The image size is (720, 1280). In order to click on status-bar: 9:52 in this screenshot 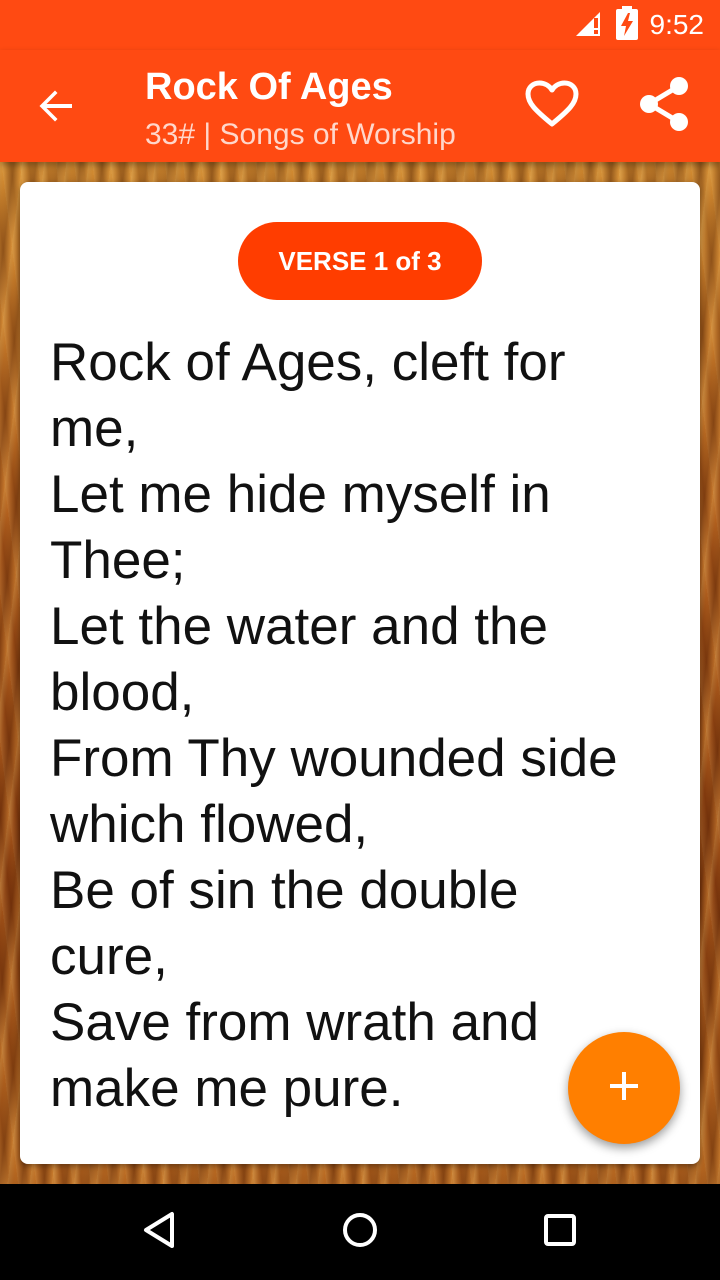, I will do `click(360, 25)`.